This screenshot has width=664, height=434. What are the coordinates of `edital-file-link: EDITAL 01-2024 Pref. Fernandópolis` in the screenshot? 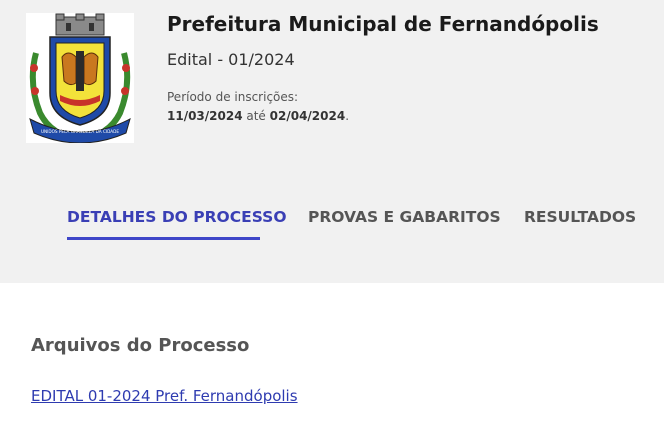 It's located at (164, 396).